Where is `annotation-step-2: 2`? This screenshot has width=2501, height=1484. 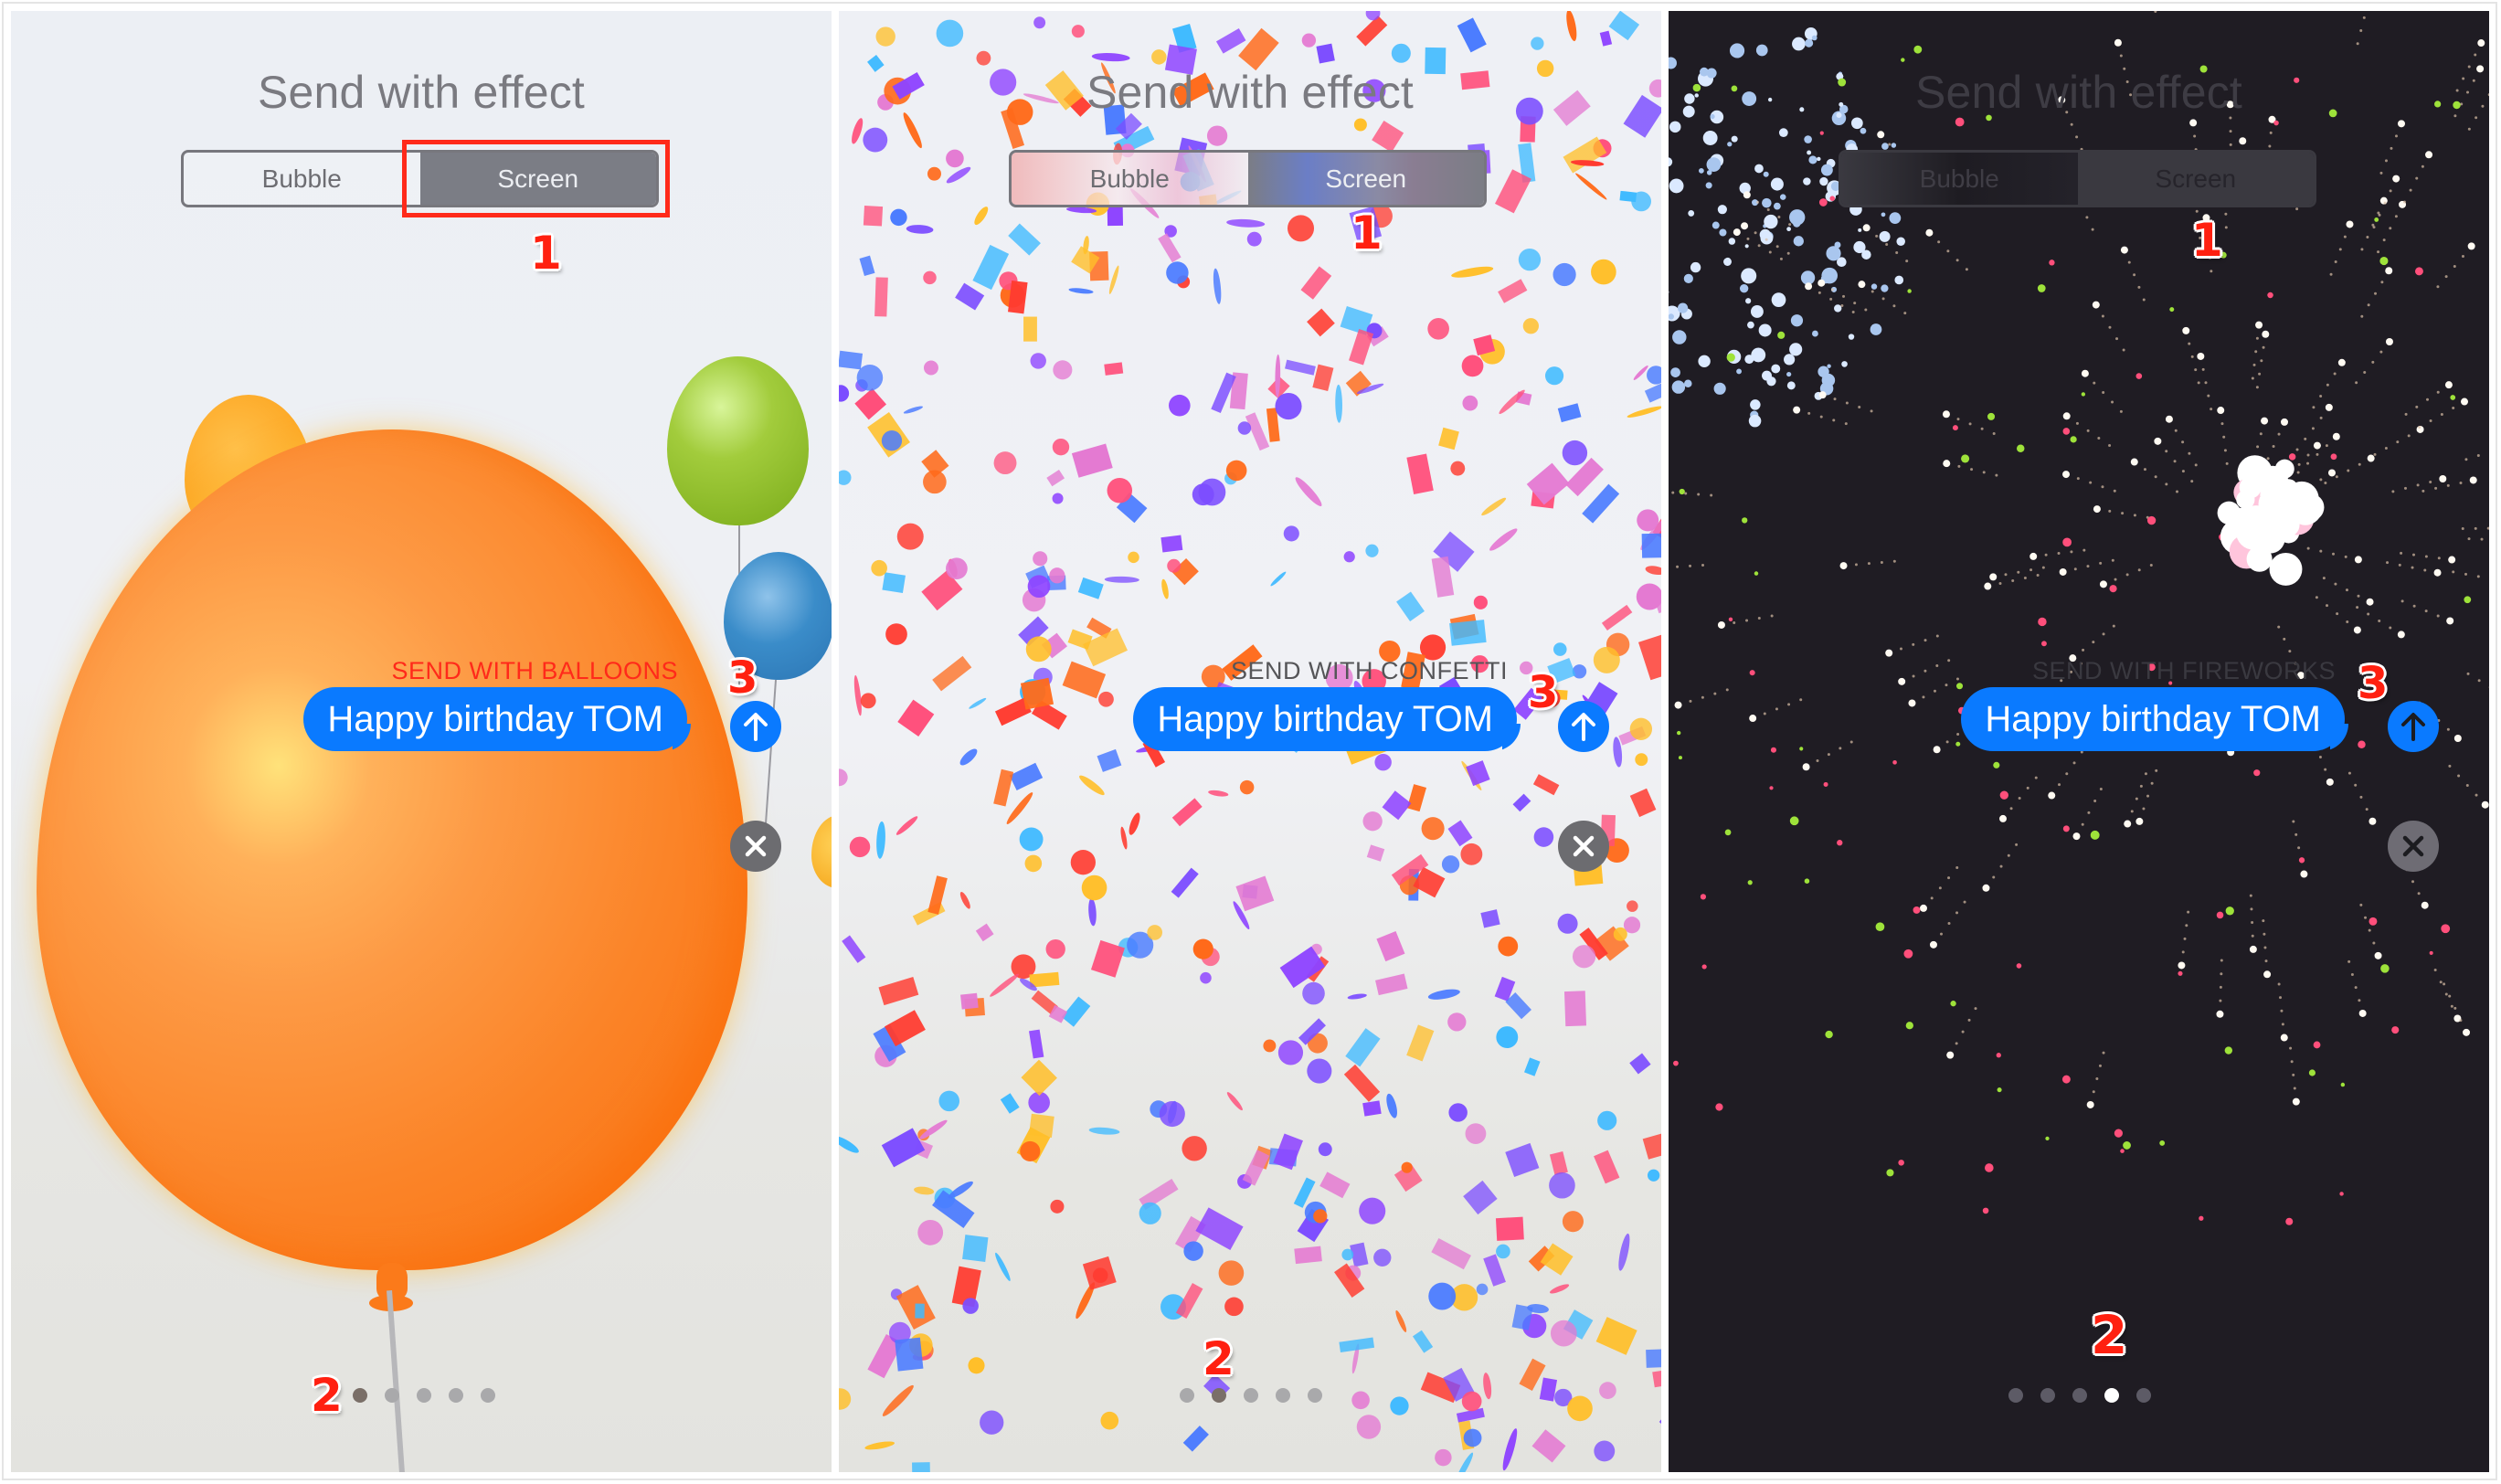 annotation-step-2: 2 is located at coordinates (2109, 1335).